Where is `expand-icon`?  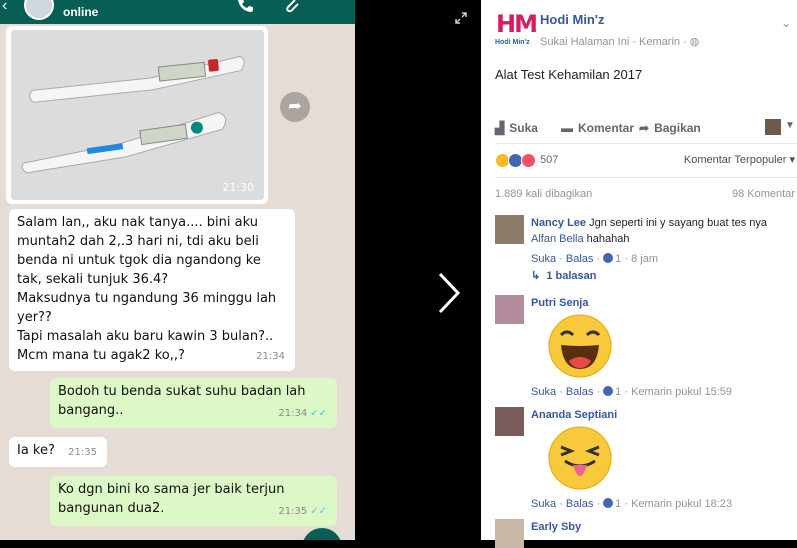 expand-icon is located at coordinates (461, 18).